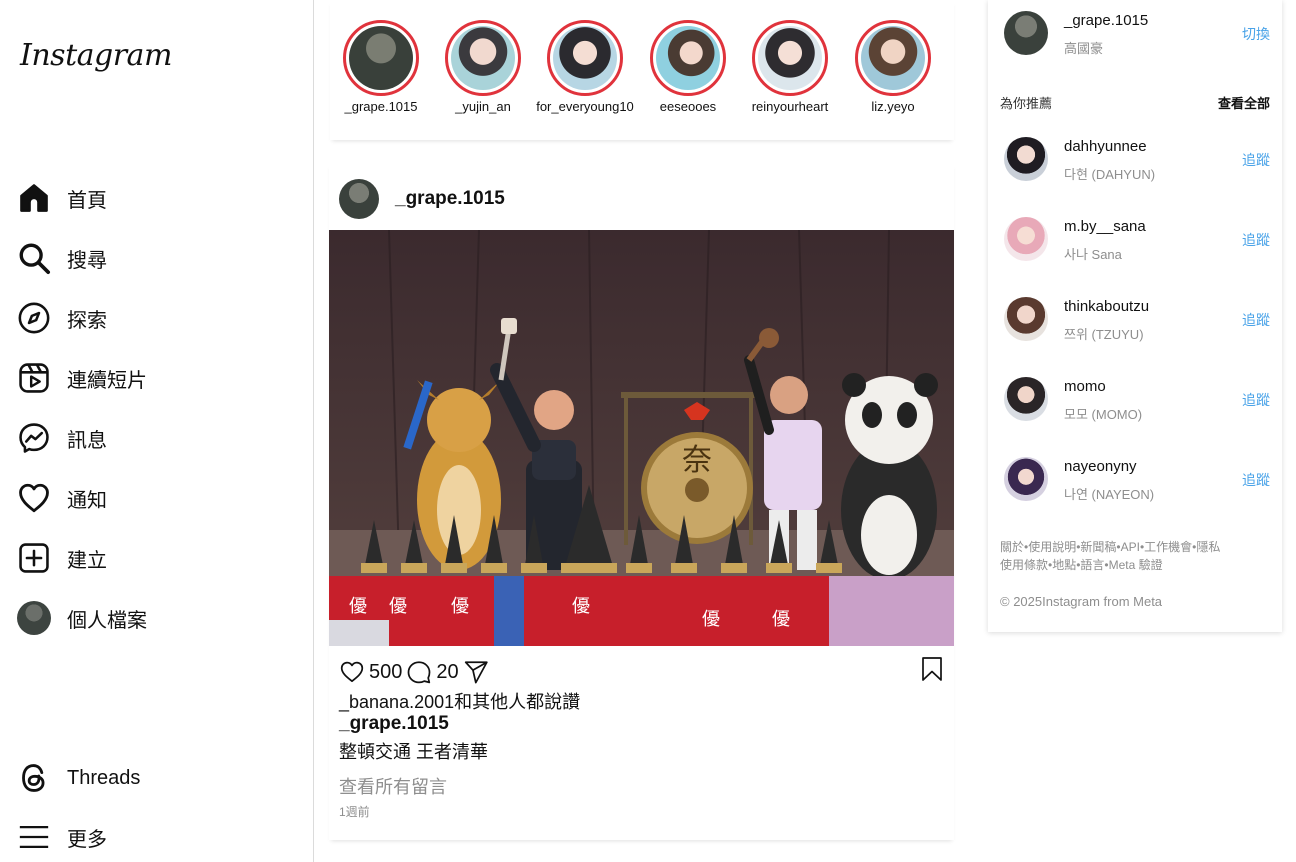 Image resolution: width=1296 pixels, height=862 pixels. What do you see at coordinates (1103, 414) in the screenshot?
I see `suggestion-subtitle: 모모 (MOMO)` at bounding box center [1103, 414].